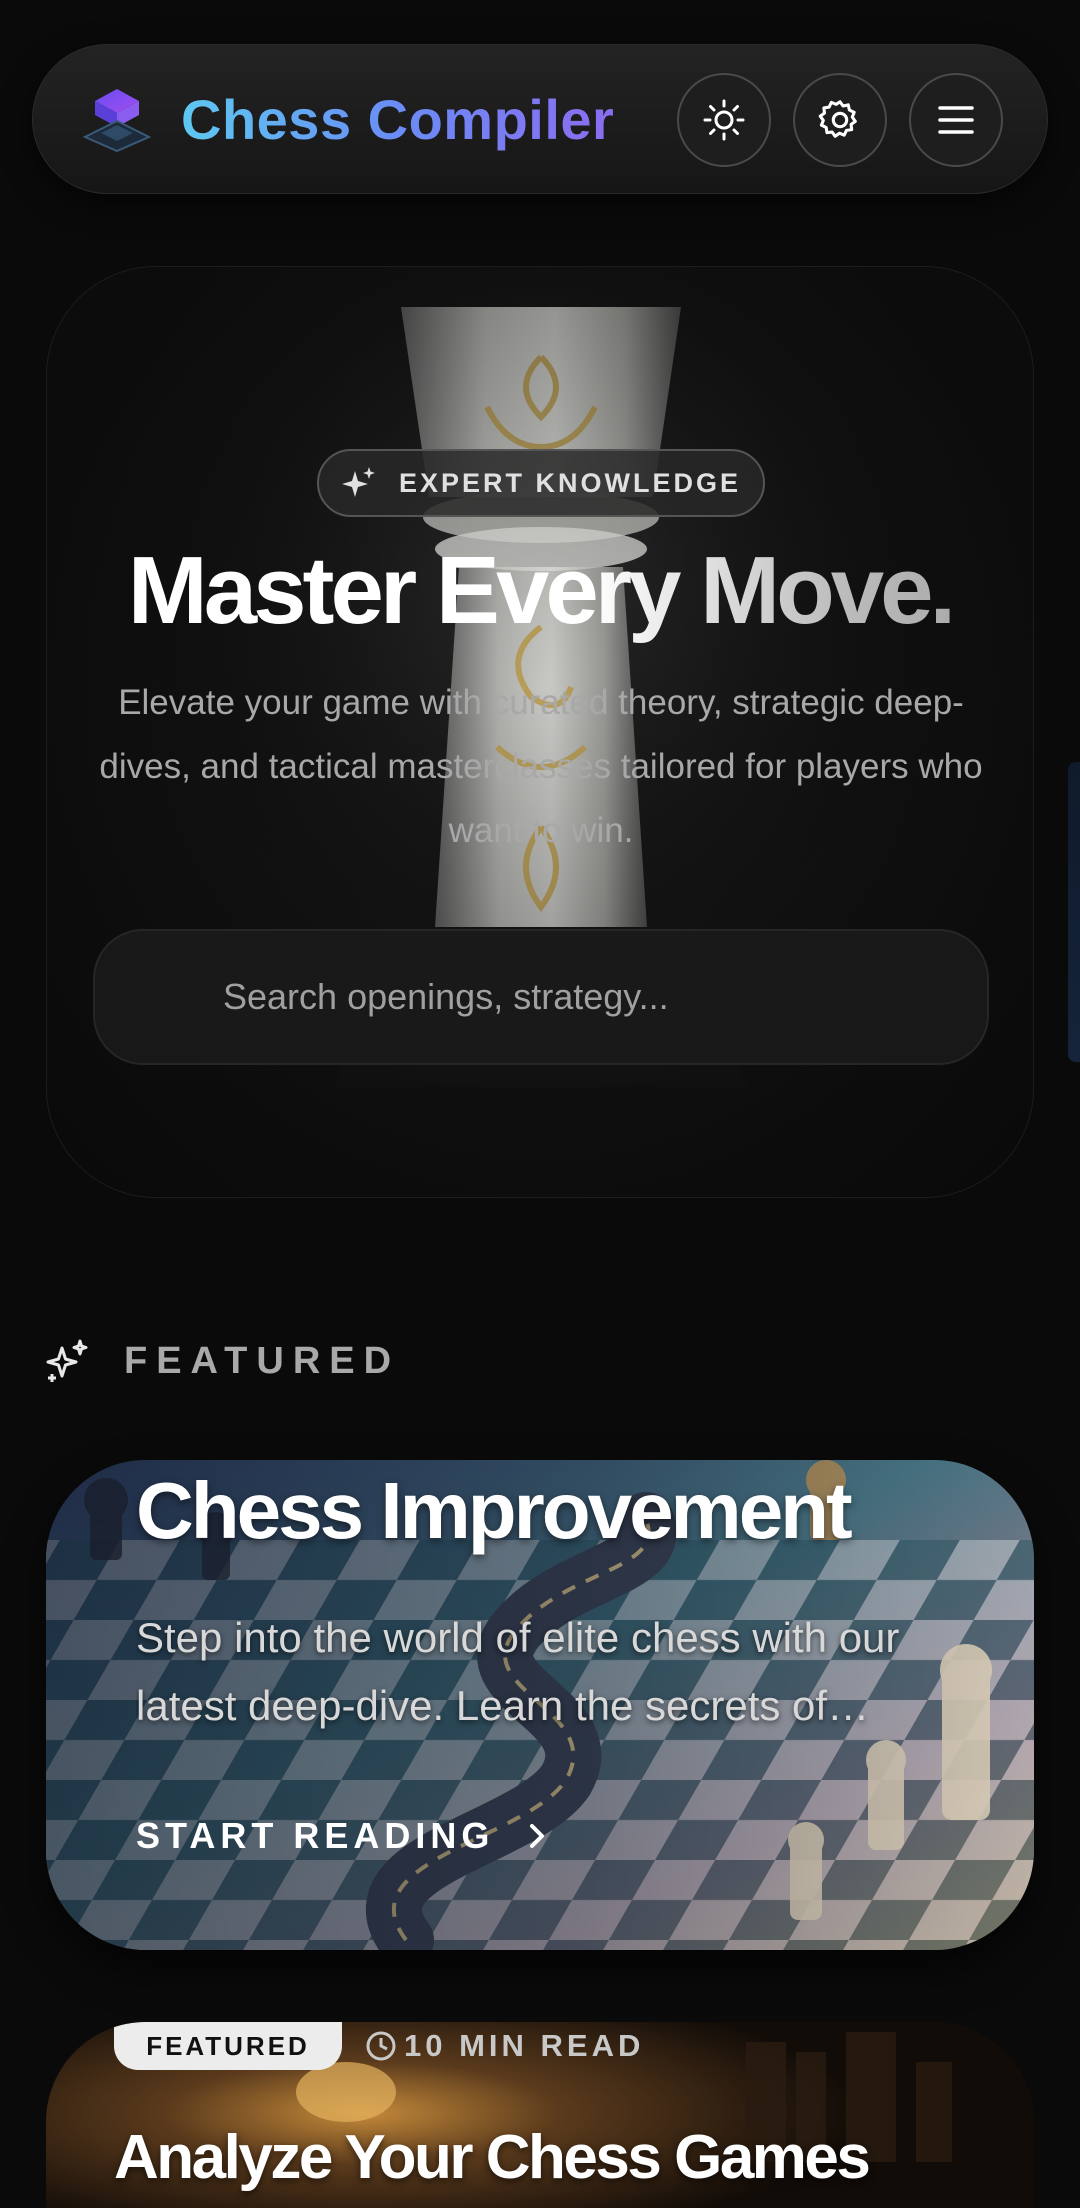 The width and height of the screenshot is (1080, 2208). Describe the element at coordinates (262, 1361) in the screenshot. I see `section-title: FEATURED` at that location.